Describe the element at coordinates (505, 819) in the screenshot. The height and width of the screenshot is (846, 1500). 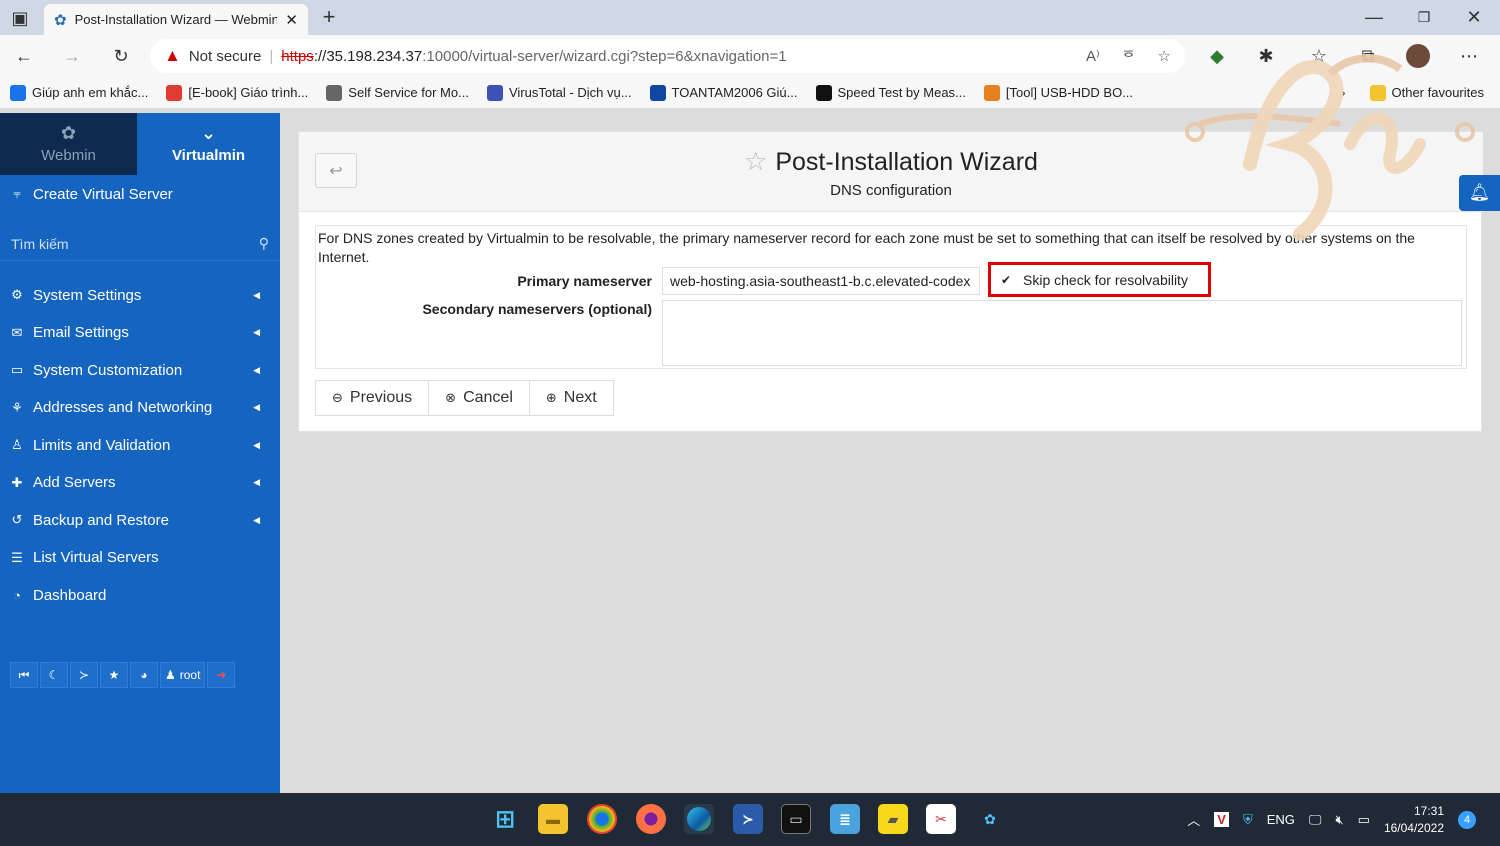
I see `start-icon: ⊞` at that location.